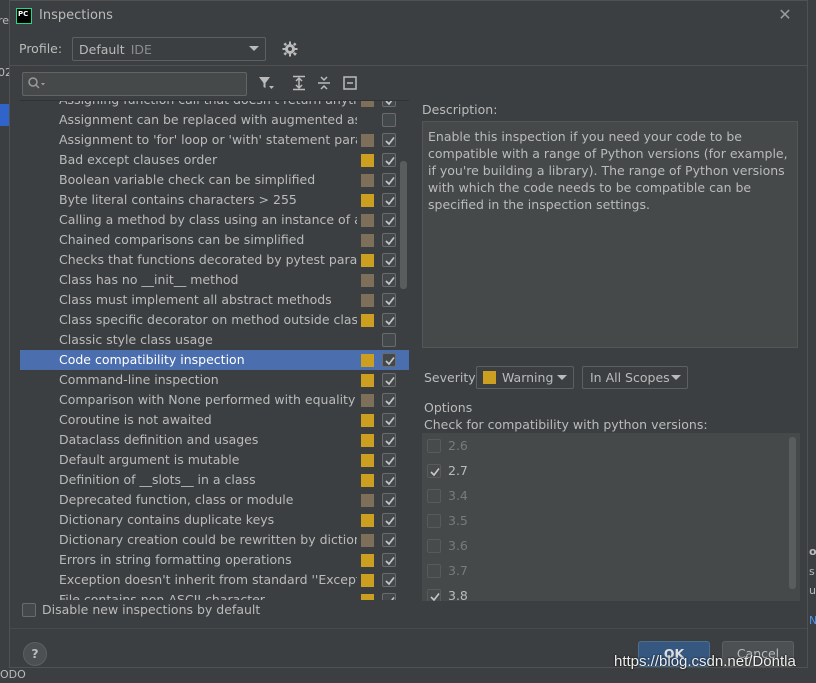 This screenshot has width=816, height=683. What do you see at coordinates (214, 420) in the screenshot?
I see `tree-row: Coroutine is not awaited` at bounding box center [214, 420].